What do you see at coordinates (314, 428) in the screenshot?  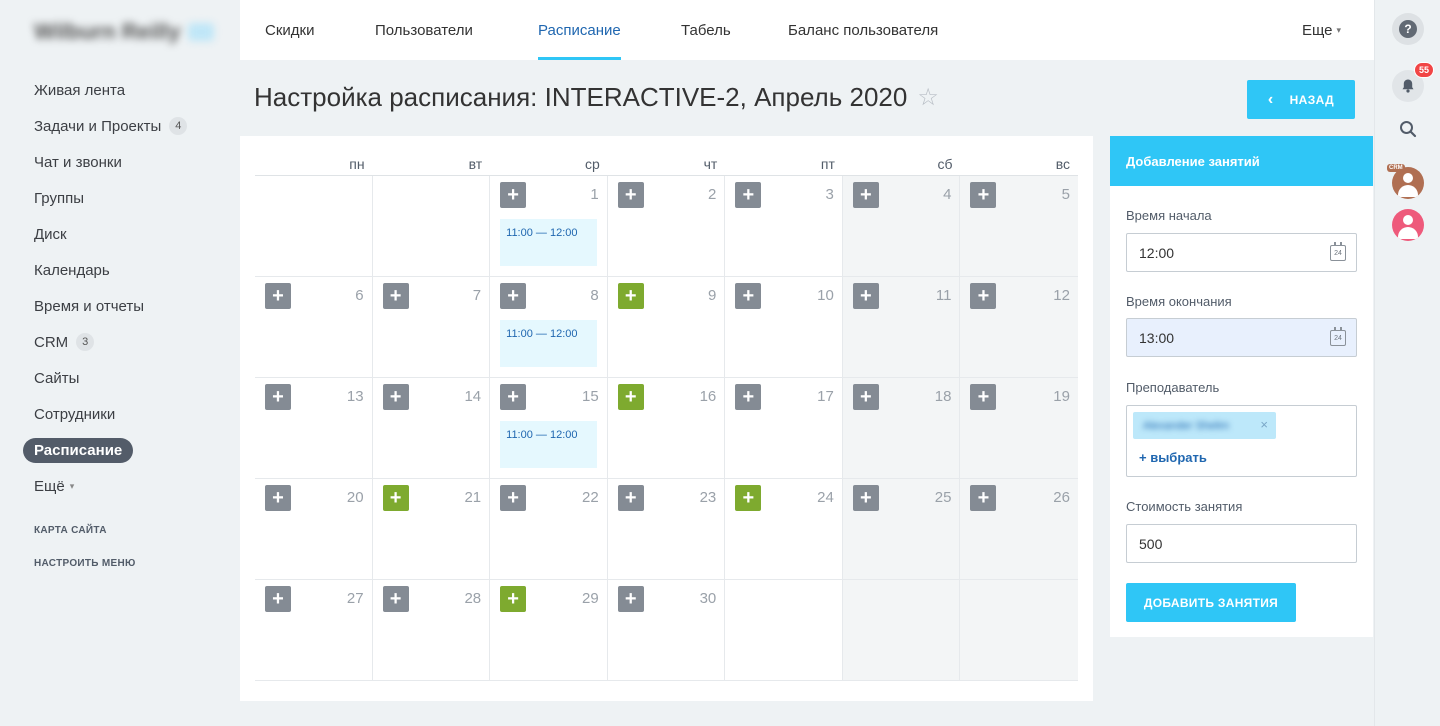 I see `calendar-day-cell: +13` at bounding box center [314, 428].